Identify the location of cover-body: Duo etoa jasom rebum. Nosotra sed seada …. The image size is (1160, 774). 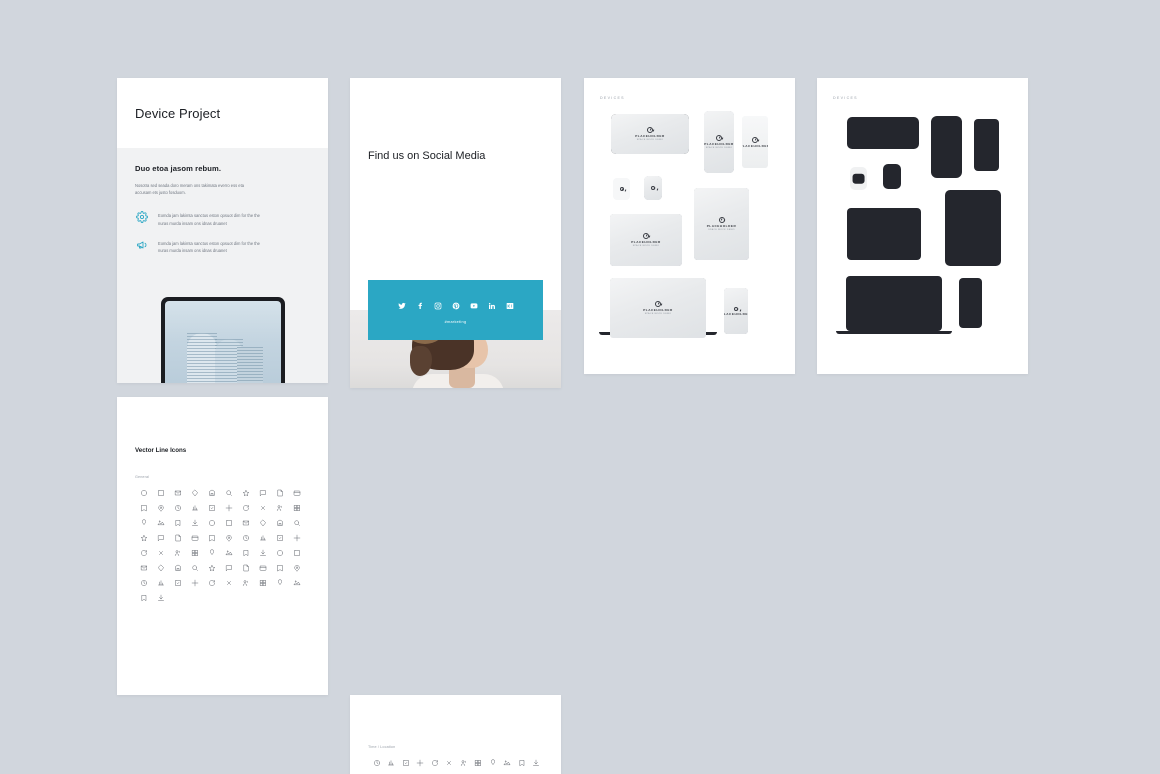
(222, 265).